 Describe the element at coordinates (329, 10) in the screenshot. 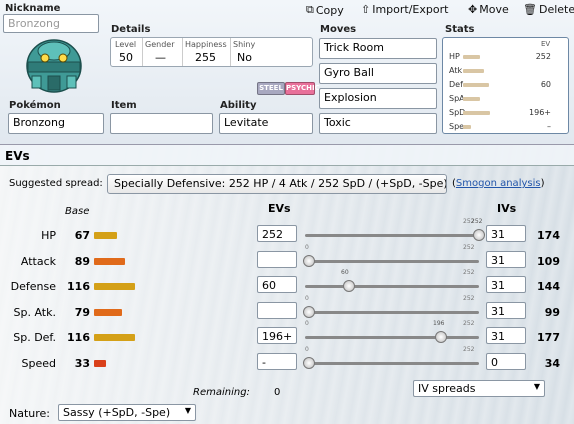

I see `copy-label: Copy` at that location.